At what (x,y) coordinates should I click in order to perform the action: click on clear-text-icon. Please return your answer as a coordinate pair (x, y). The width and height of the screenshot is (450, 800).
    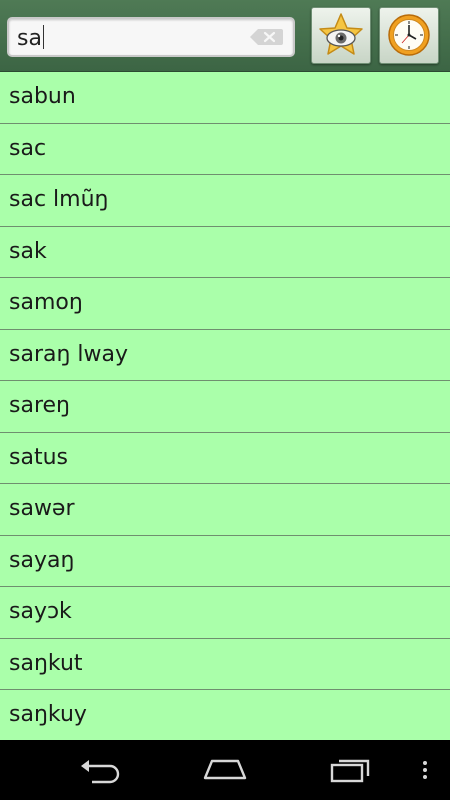
    Looking at the image, I should click on (266, 37).